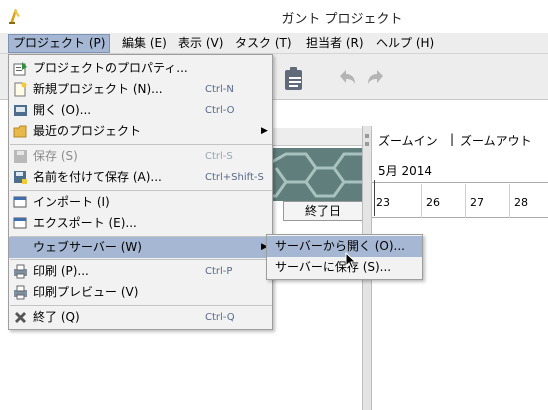  I want to click on open-icon, so click(20, 110).